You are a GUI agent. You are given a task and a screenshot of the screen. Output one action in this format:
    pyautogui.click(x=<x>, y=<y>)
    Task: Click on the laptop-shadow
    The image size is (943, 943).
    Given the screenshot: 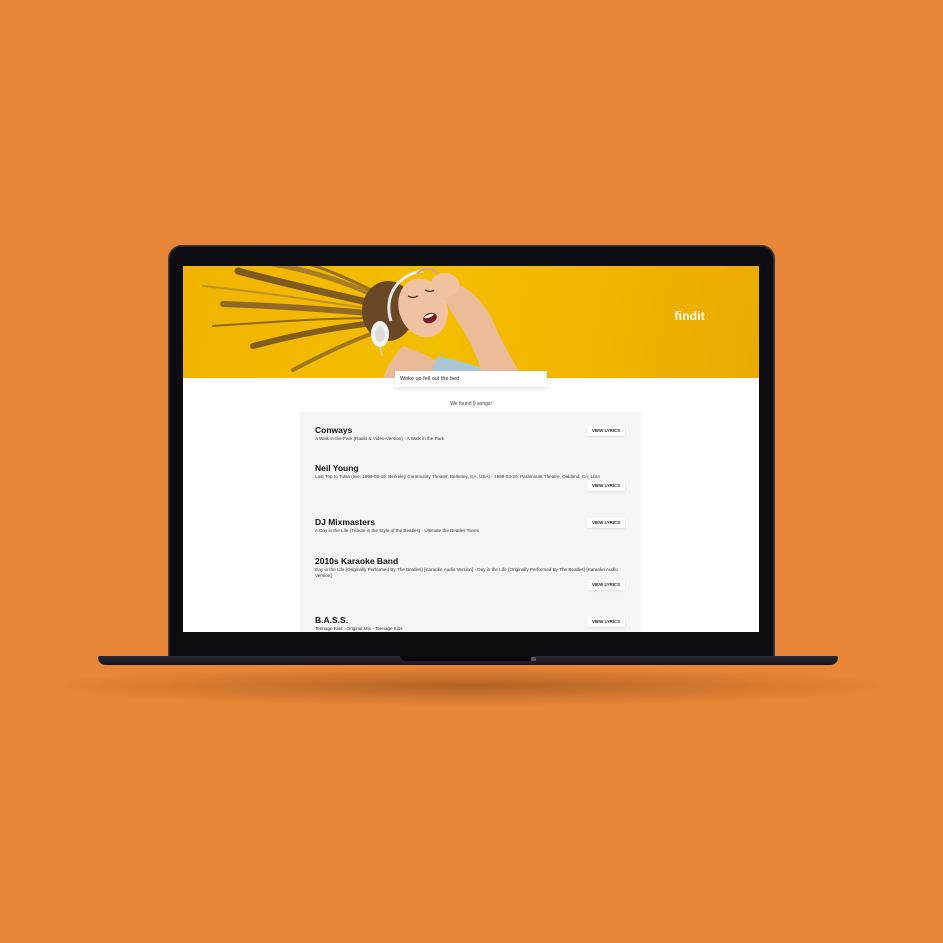 What is the action you would take?
    pyautogui.click(x=471, y=686)
    